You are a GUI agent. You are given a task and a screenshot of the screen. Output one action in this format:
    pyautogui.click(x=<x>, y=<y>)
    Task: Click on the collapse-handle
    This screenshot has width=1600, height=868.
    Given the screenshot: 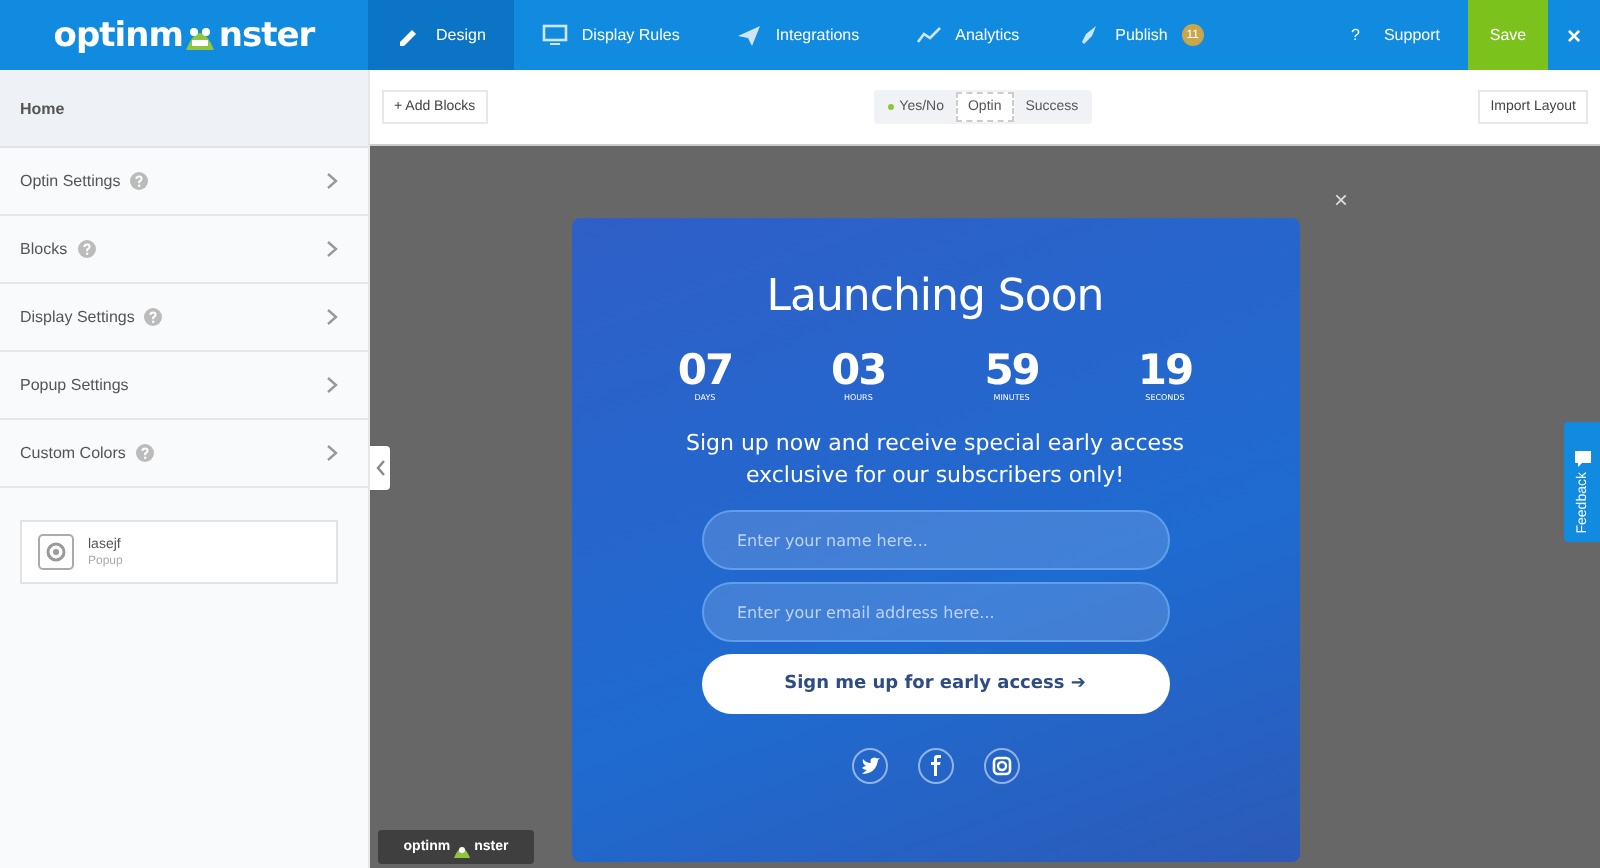 What is the action you would take?
    pyautogui.click(x=380, y=468)
    